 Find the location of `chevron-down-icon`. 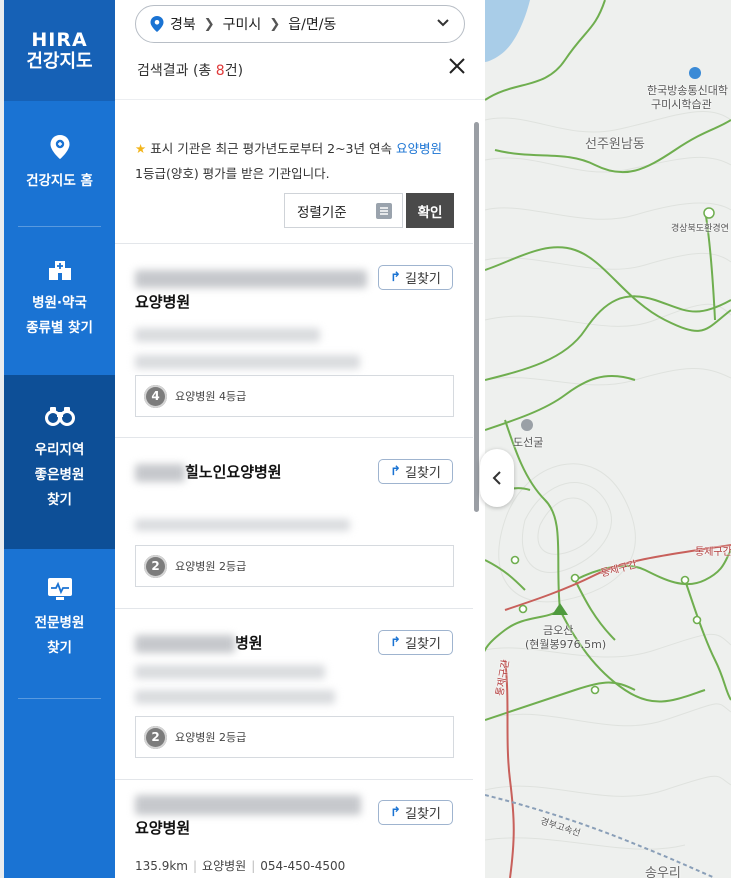

chevron-down-icon is located at coordinates (443, 23).